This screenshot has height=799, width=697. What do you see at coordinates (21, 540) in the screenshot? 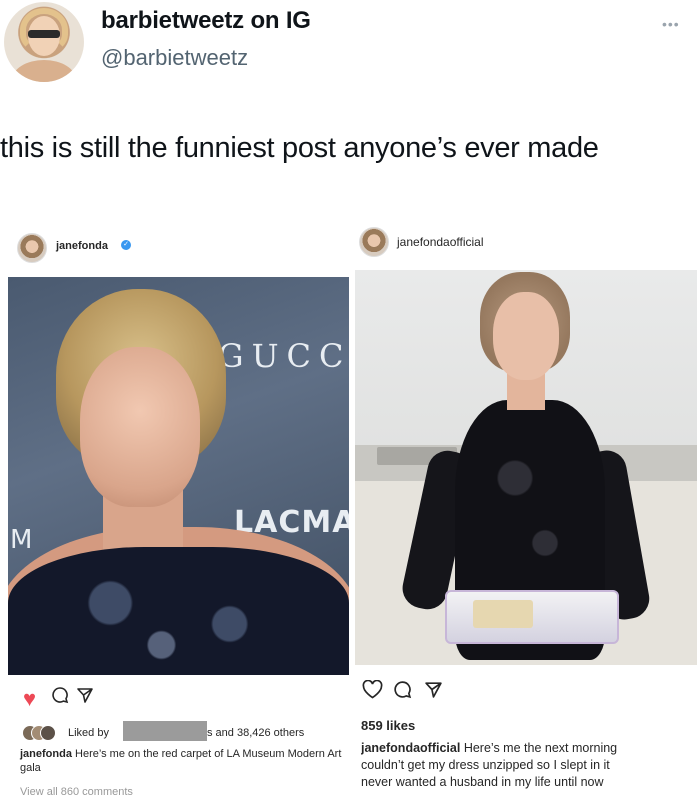
I see `m-backdrop-text: M` at bounding box center [21, 540].